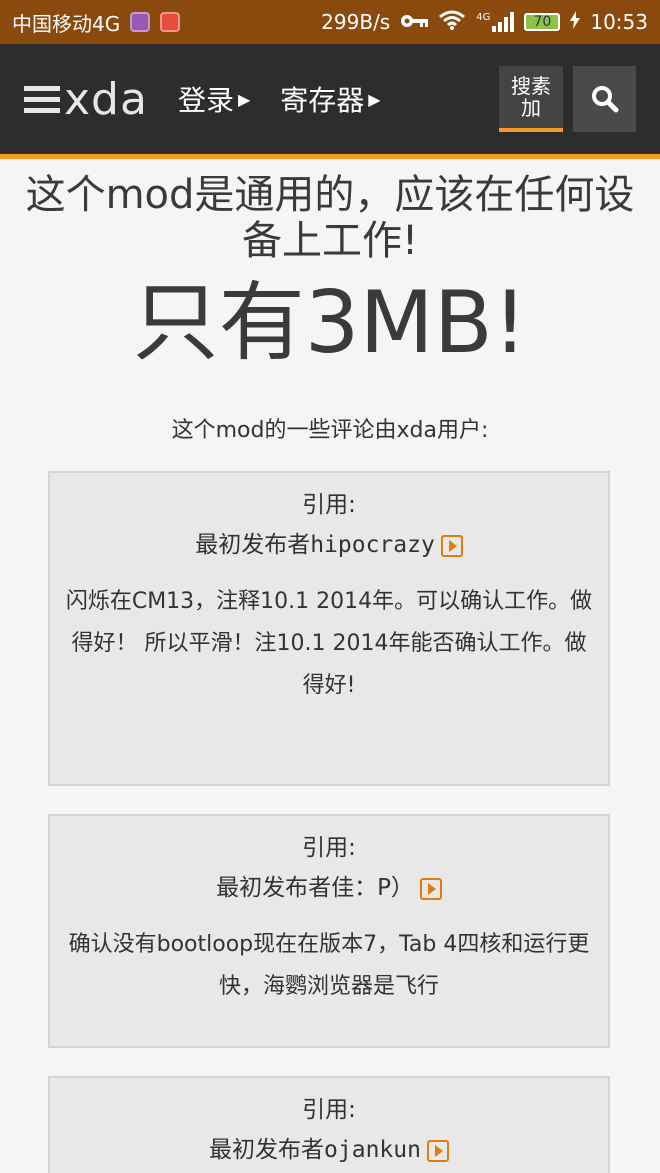 The width and height of the screenshot is (660, 1173). I want to click on xda-logo: xda, so click(86, 99).